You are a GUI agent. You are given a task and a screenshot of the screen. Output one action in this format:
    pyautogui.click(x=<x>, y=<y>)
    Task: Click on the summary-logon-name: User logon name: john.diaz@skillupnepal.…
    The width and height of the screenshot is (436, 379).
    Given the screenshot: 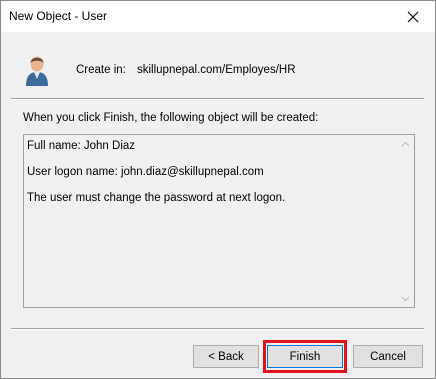 What is the action you would take?
    pyautogui.click(x=145, y=172)
    